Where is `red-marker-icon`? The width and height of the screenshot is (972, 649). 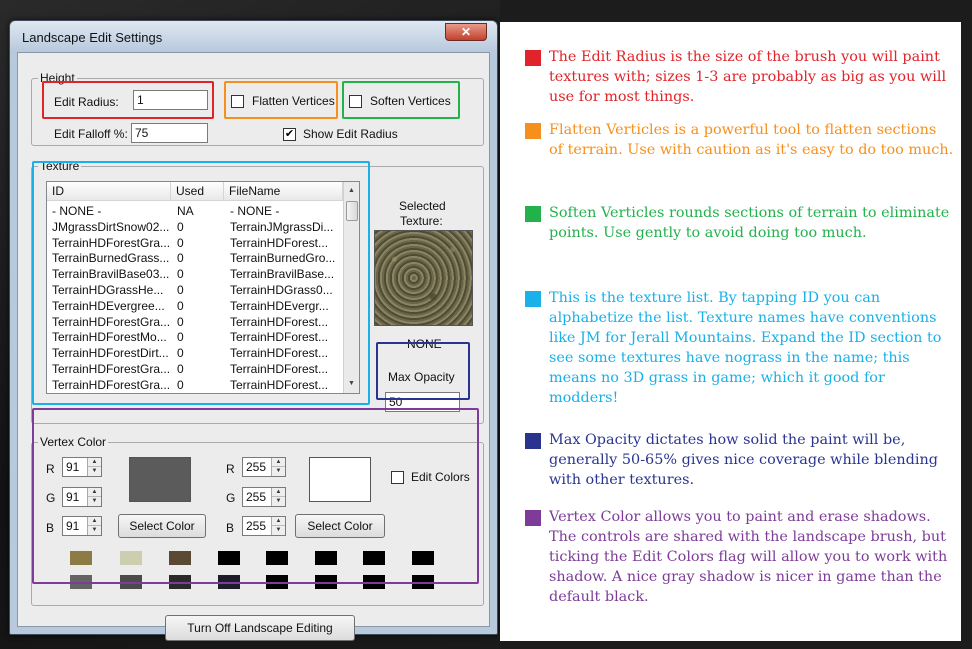
red-marker-icon is located at coordinates (533, 58).